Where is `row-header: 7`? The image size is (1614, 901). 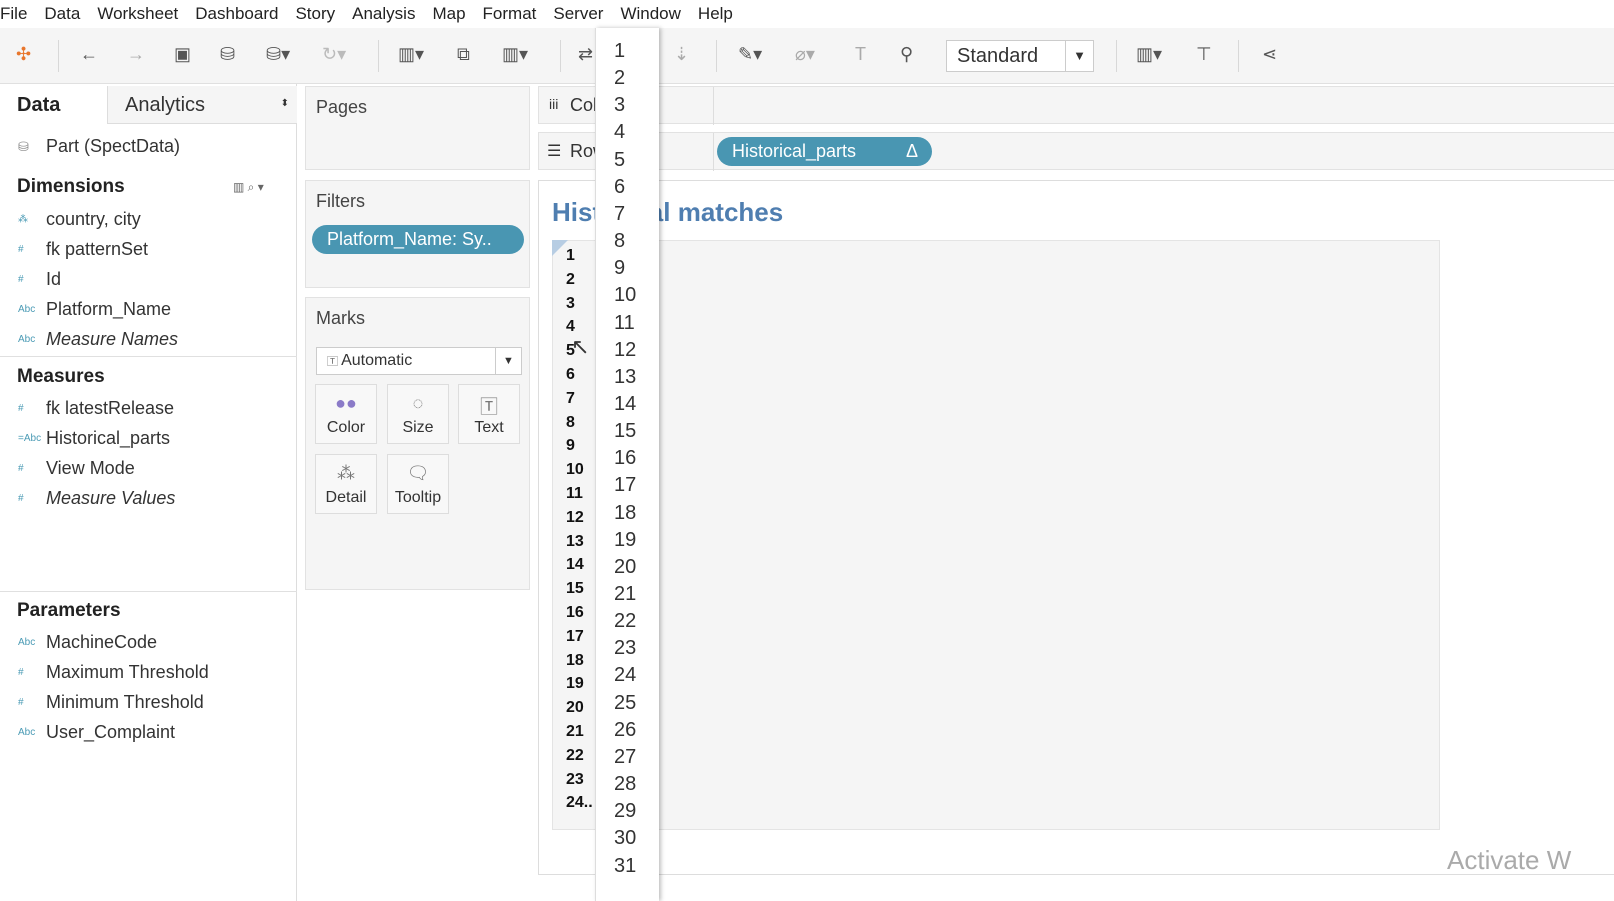 row-header: 7 is located at coordinates (570, 399).